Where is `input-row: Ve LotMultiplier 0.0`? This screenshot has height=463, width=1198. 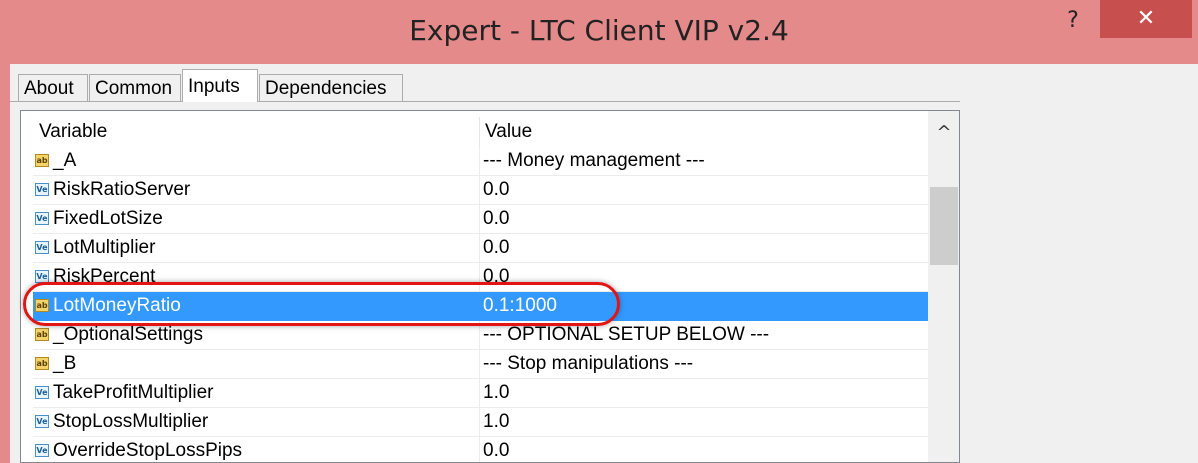
input-row: Ve LotMultiplier 0.0 is located at coordinates (488, 248).